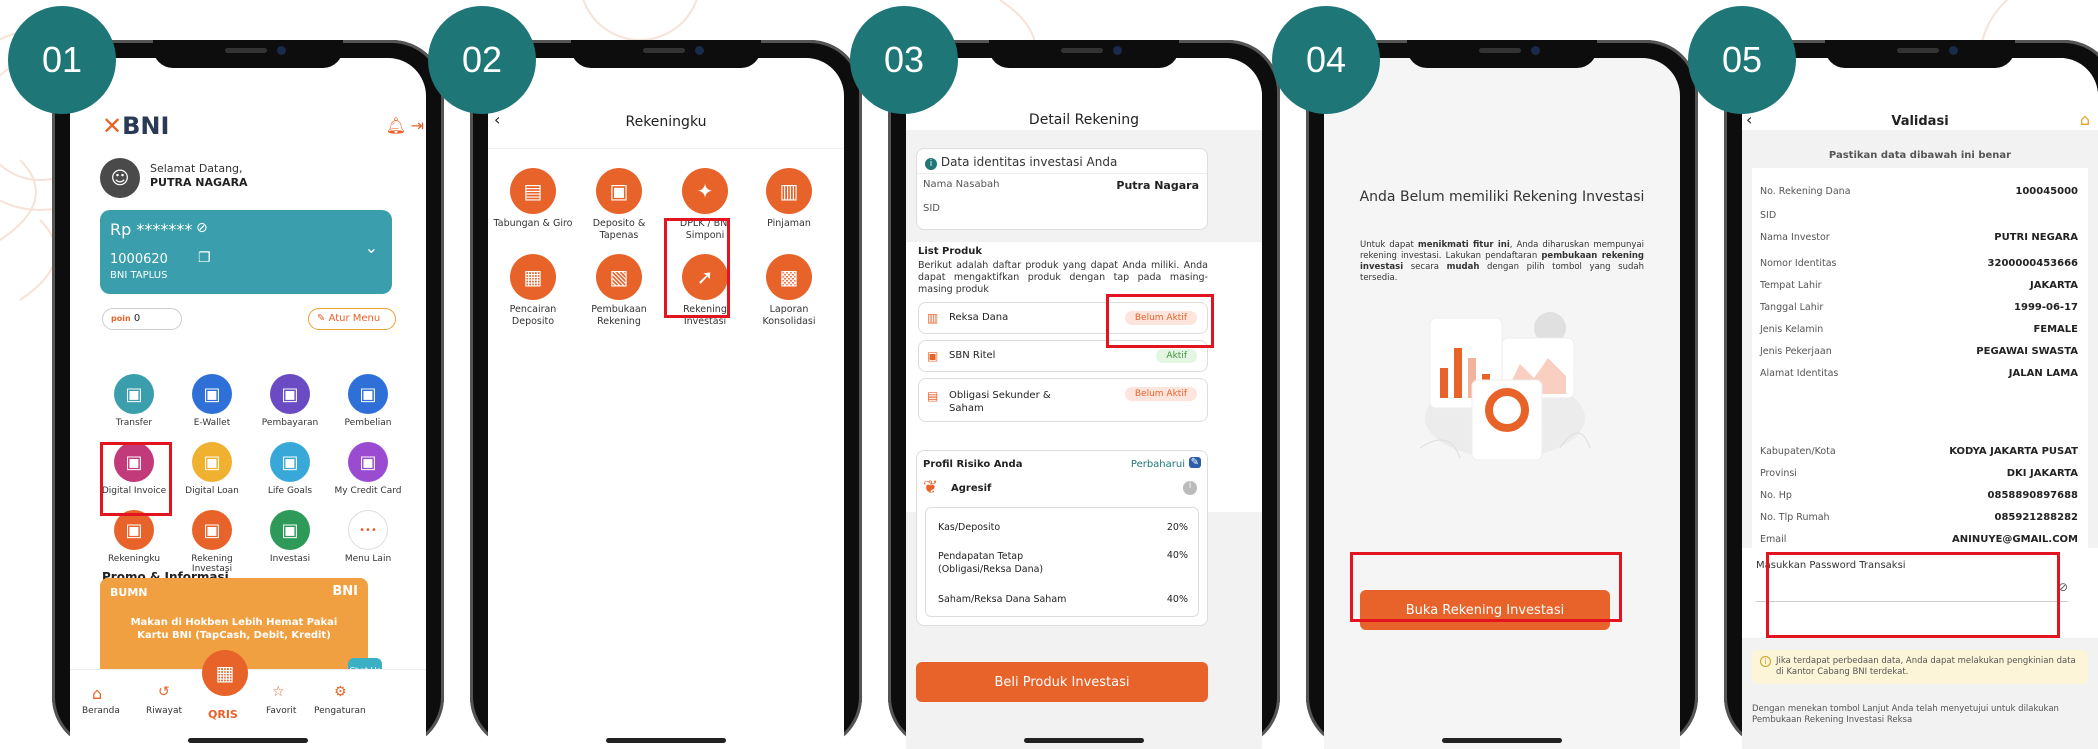 Image resolution: width=2098 pixels, height=749 pixels. What do you see at coordinates (129, 592) in the screenshot?
I see `bumn-logo: BUMN` at bounding box center [129, 592].